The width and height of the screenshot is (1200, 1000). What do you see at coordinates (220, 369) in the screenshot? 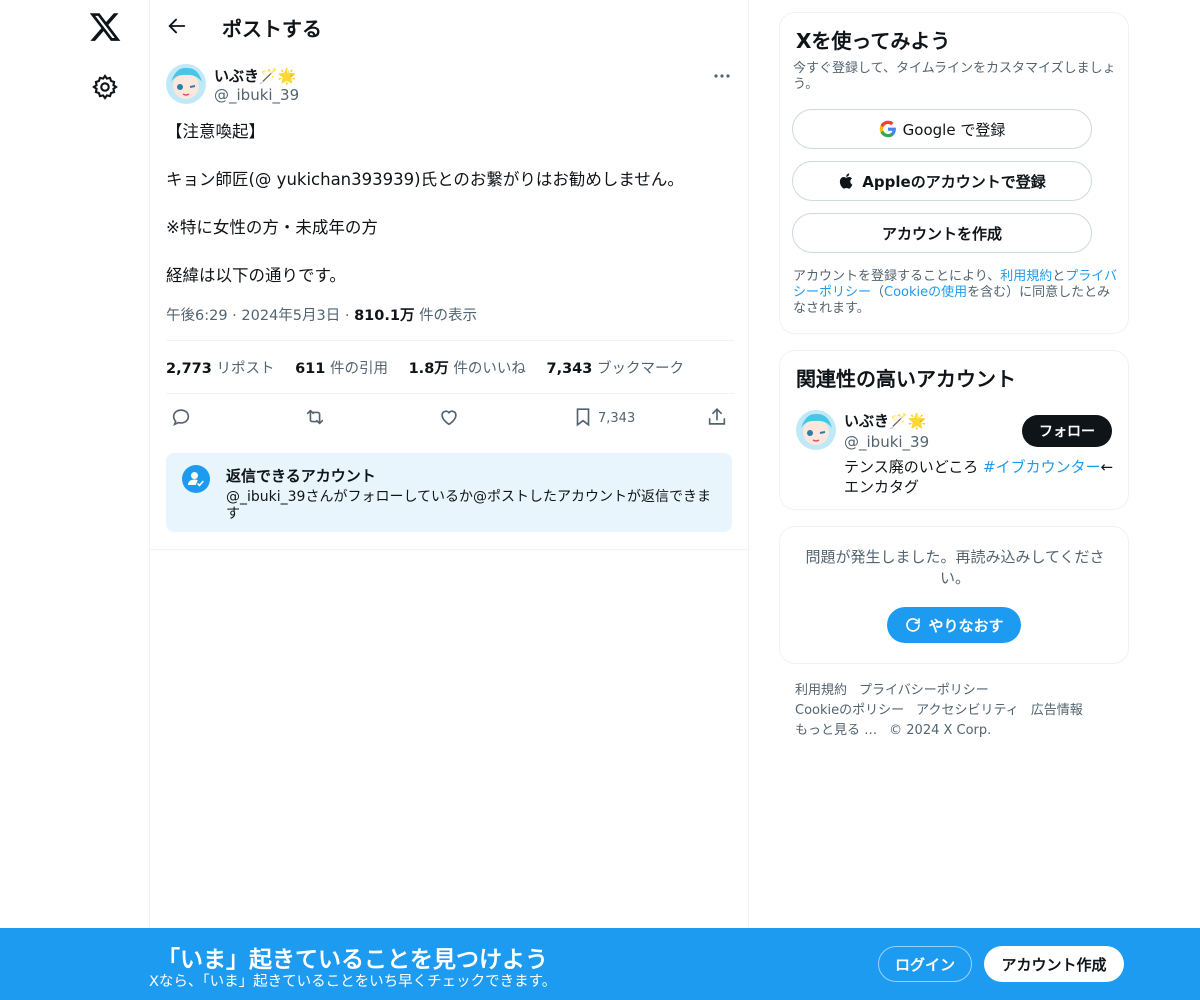
I see `reposts-stat: 2,773 リポスト` at bounding box center [220, 369].